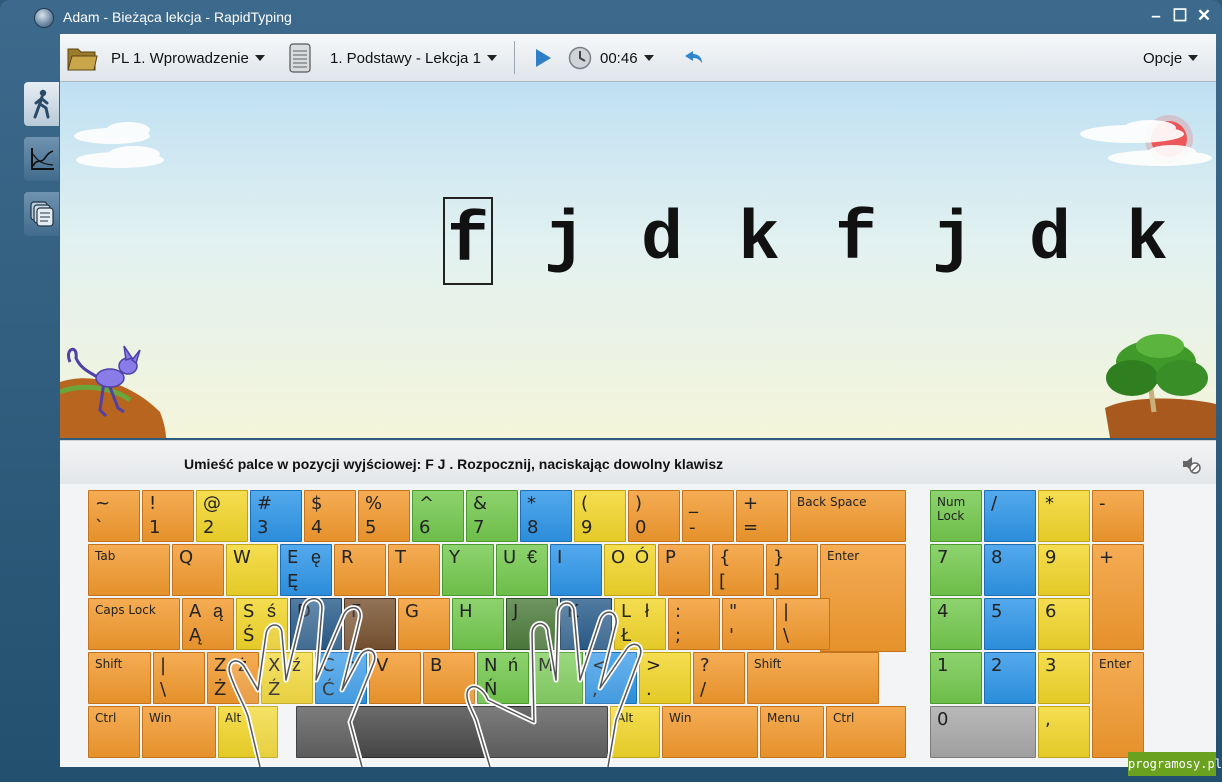 The image size is (1222, 782). What do you see at coordinates (306, 570) in the screenshot?
I see `keyboard-key: EĘę` at bounding box center [306, 570].